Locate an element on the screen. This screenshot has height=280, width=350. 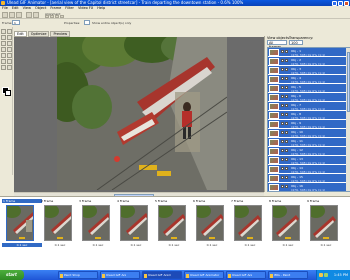
new-file-icon is located at coordinates (5, 15).